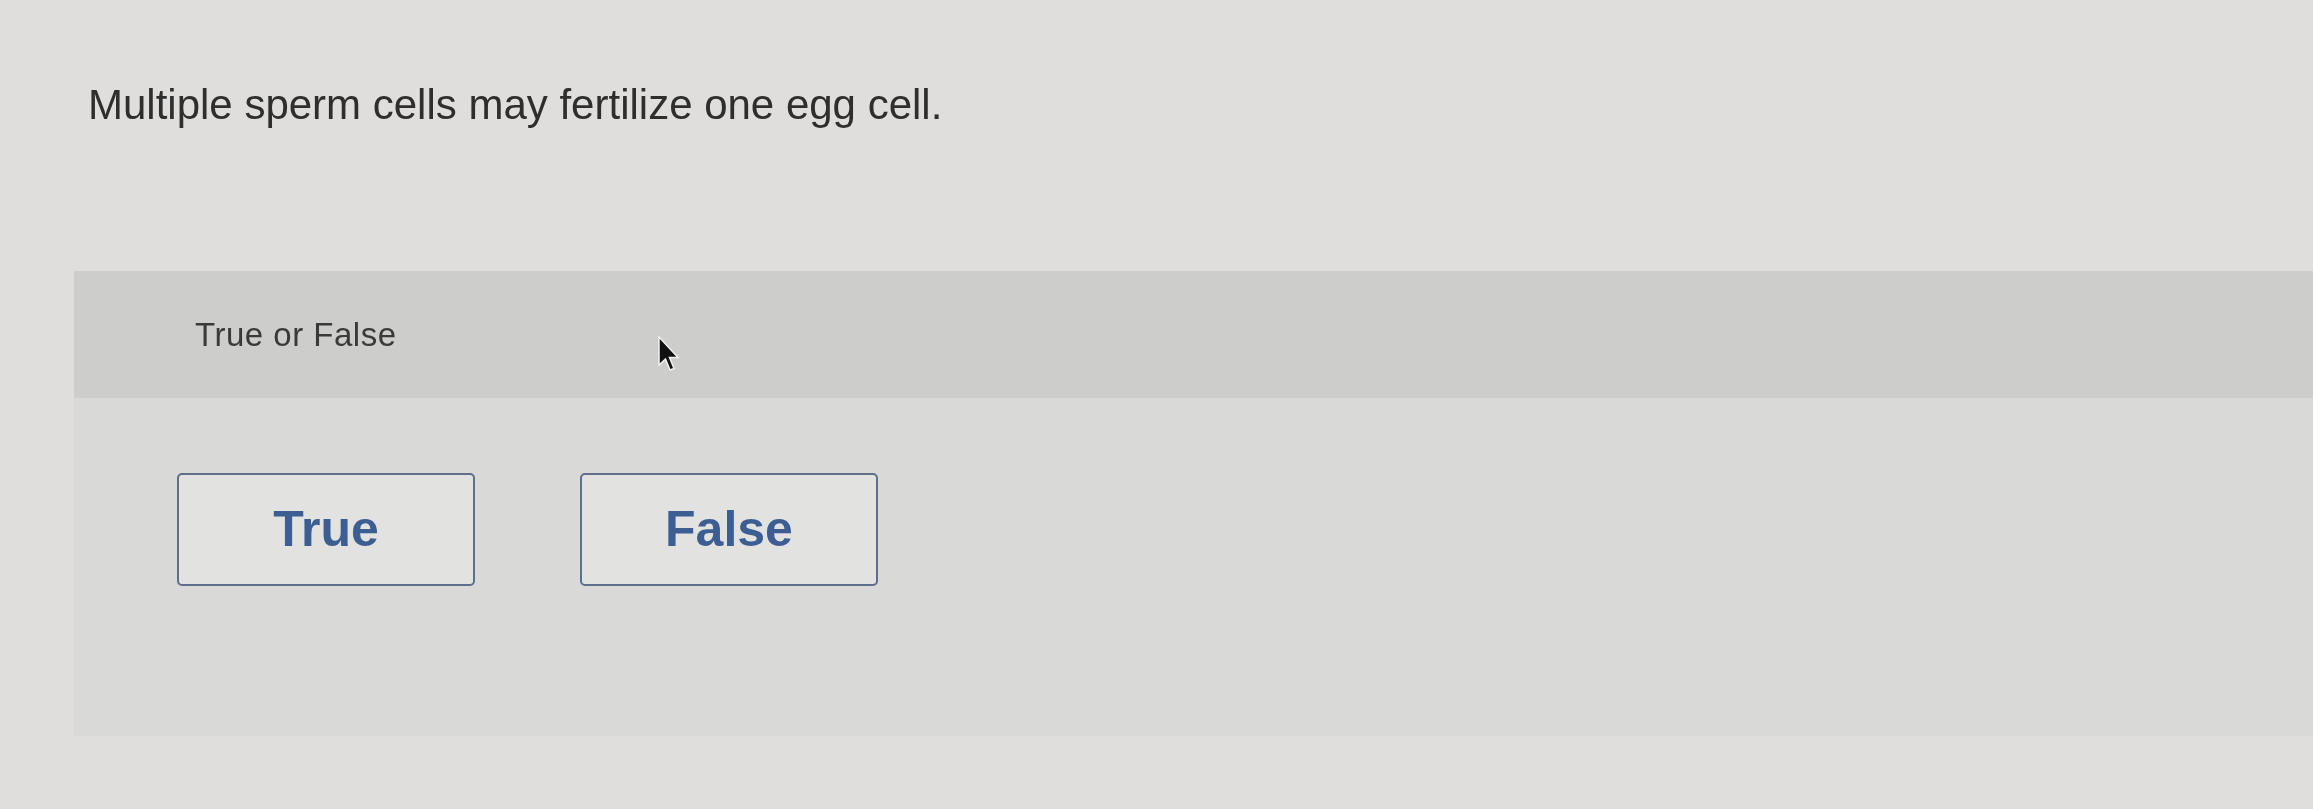 The width and height of the screenshot is (2313, 809). What do you see at coordinates (515, 105) in the screenshot?
I see `question-text: Multiple sperm cells may fertilize one egg cell.` at bounding box center [515, 105].